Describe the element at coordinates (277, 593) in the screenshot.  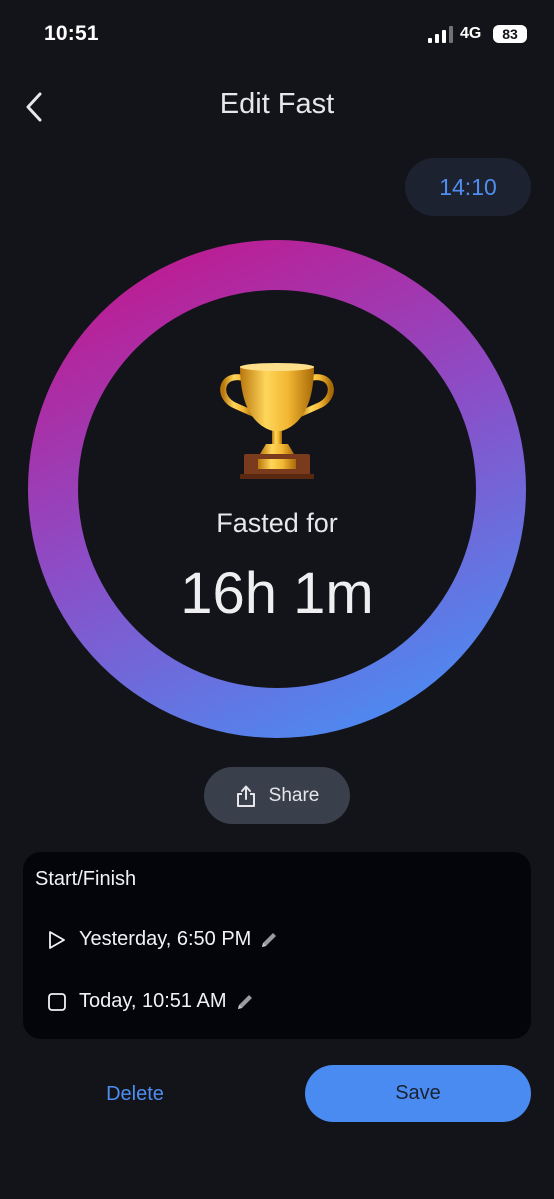
I see `fasted-duration: 16h 1m` at that location.